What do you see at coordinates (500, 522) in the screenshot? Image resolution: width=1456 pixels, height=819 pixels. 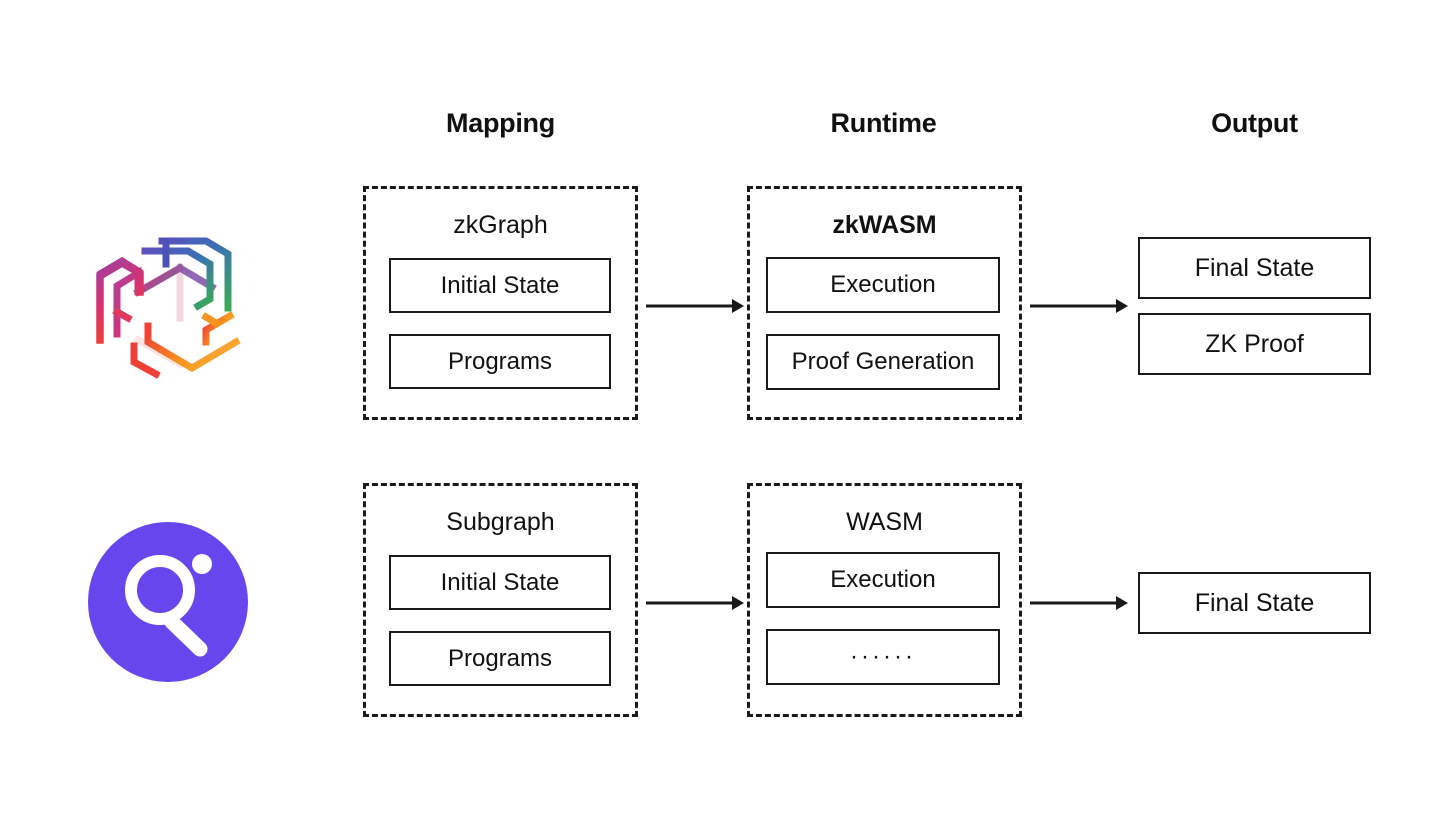 I see `group-title-subgraph: Subgraph` at bounding box center [500, 522].